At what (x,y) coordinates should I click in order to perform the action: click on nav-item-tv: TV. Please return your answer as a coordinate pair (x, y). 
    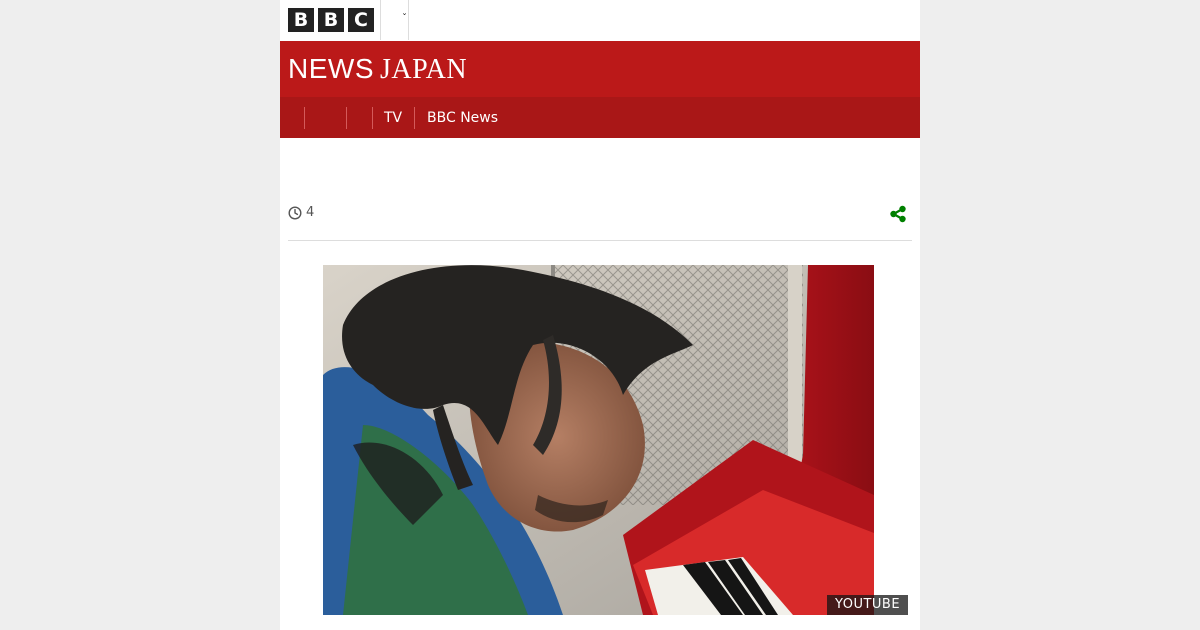
    Looking at the image, I should click on (393, 118).